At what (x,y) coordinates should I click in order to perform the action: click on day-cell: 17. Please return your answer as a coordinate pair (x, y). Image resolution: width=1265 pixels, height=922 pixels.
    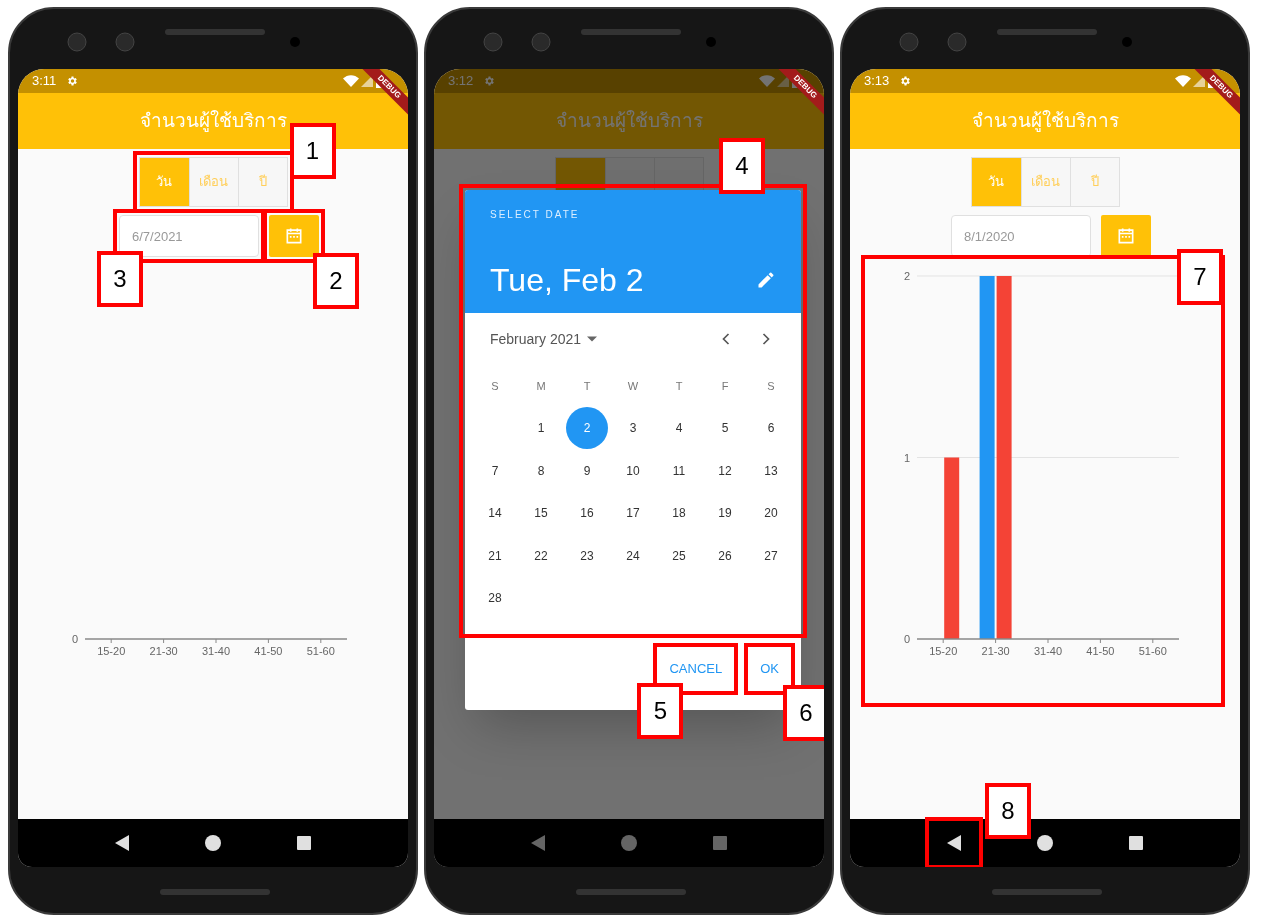
    Looking at the image, I should click on (633, 513).